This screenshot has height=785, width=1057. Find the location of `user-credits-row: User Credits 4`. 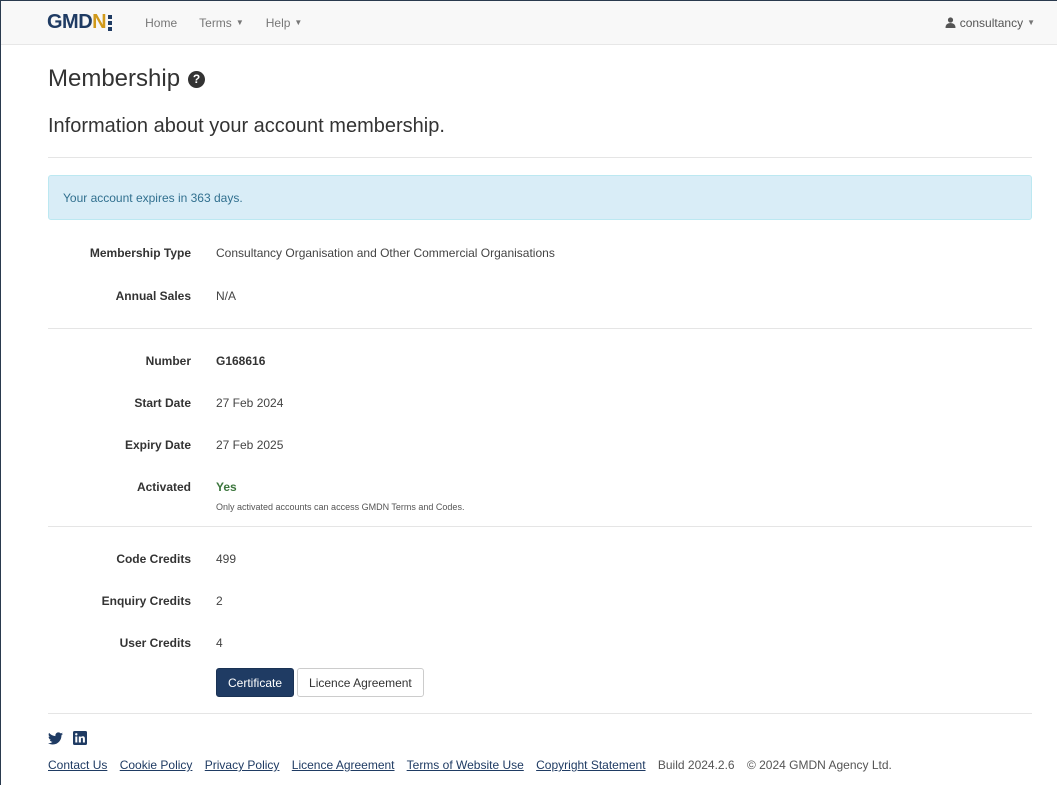

user-credits-row: User Credits 4 is located at coordinates (540, 643).